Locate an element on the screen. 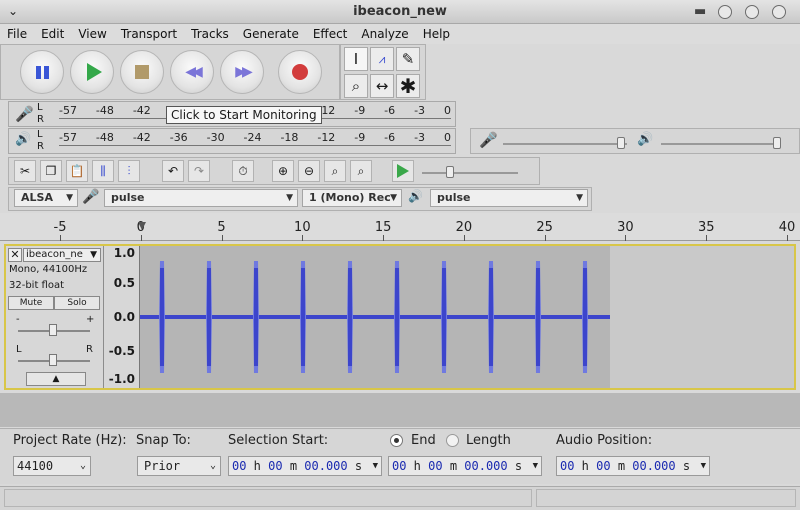 This screenshot has width=800, height=510. recording-device-select: pulse ▼ is located at coordinates (201, 198).